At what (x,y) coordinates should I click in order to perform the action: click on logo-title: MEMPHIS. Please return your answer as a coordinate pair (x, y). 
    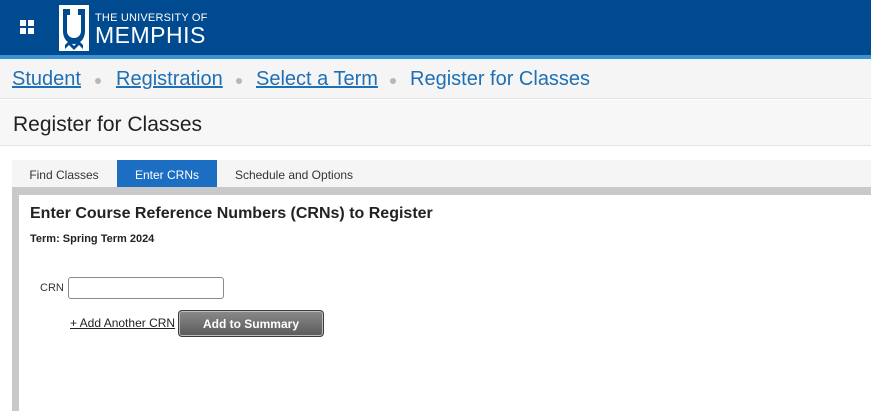
    Looking at the image, I should click on (150, 35).